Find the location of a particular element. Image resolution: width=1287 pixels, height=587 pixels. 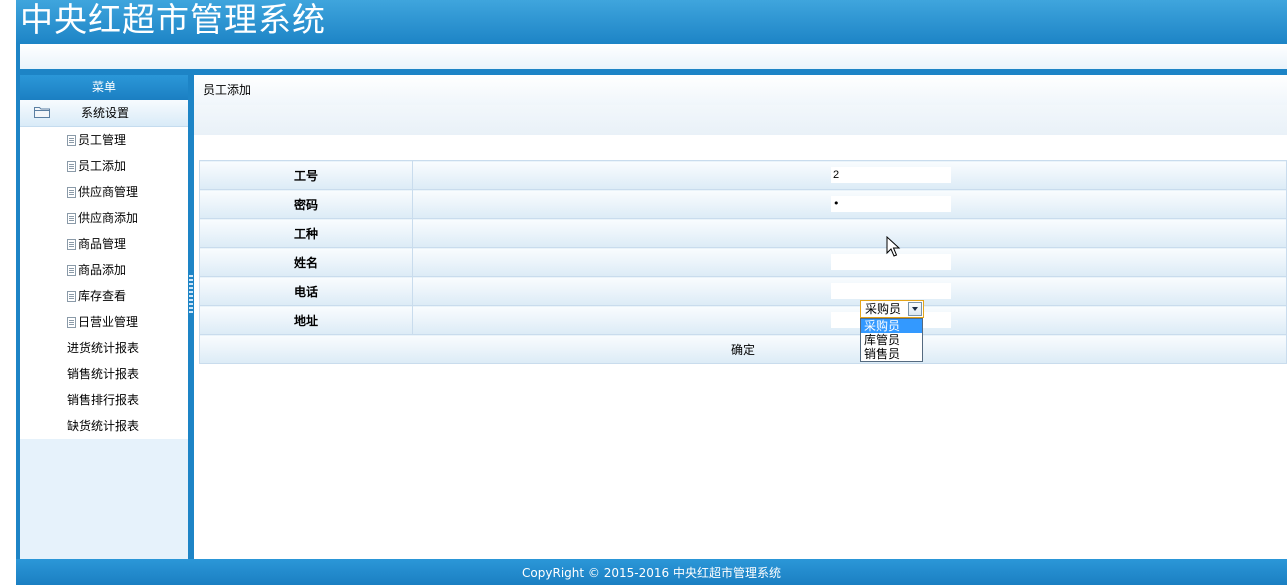

chevron-down-icon is located at coordinates (915, 309).